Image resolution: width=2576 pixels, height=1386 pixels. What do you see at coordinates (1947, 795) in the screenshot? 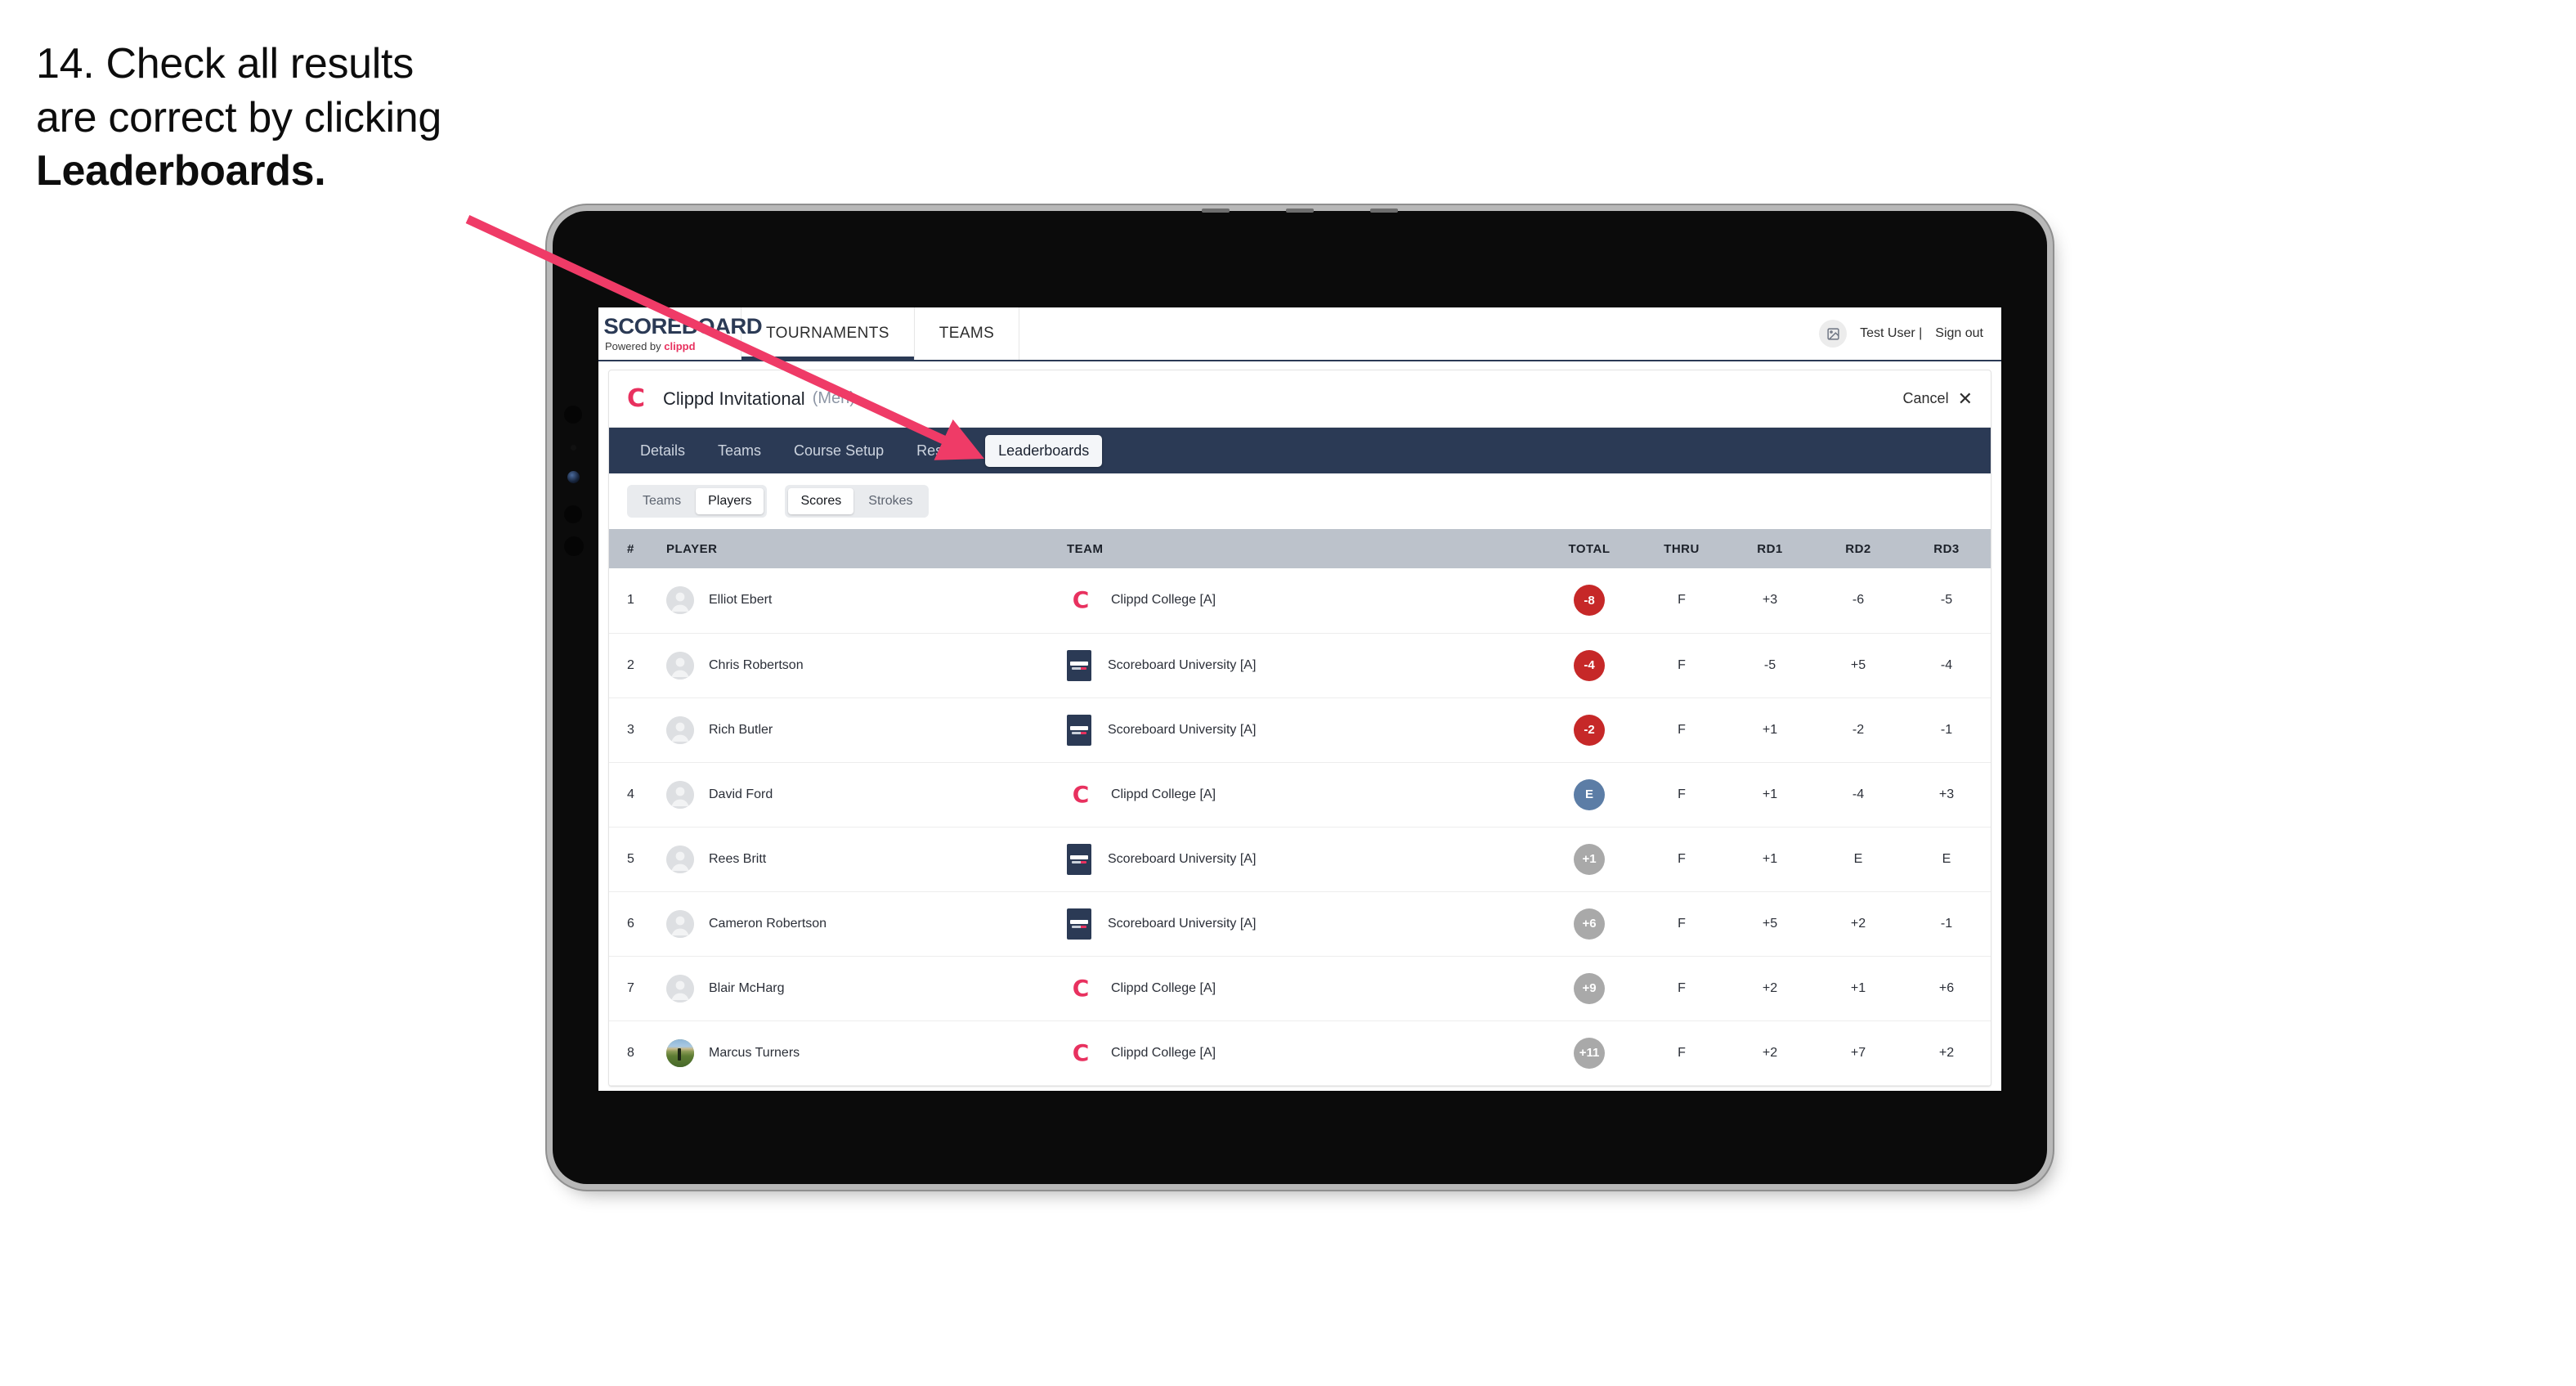
I see `cell-rd3: +3` at bounding box center [1947, 795].